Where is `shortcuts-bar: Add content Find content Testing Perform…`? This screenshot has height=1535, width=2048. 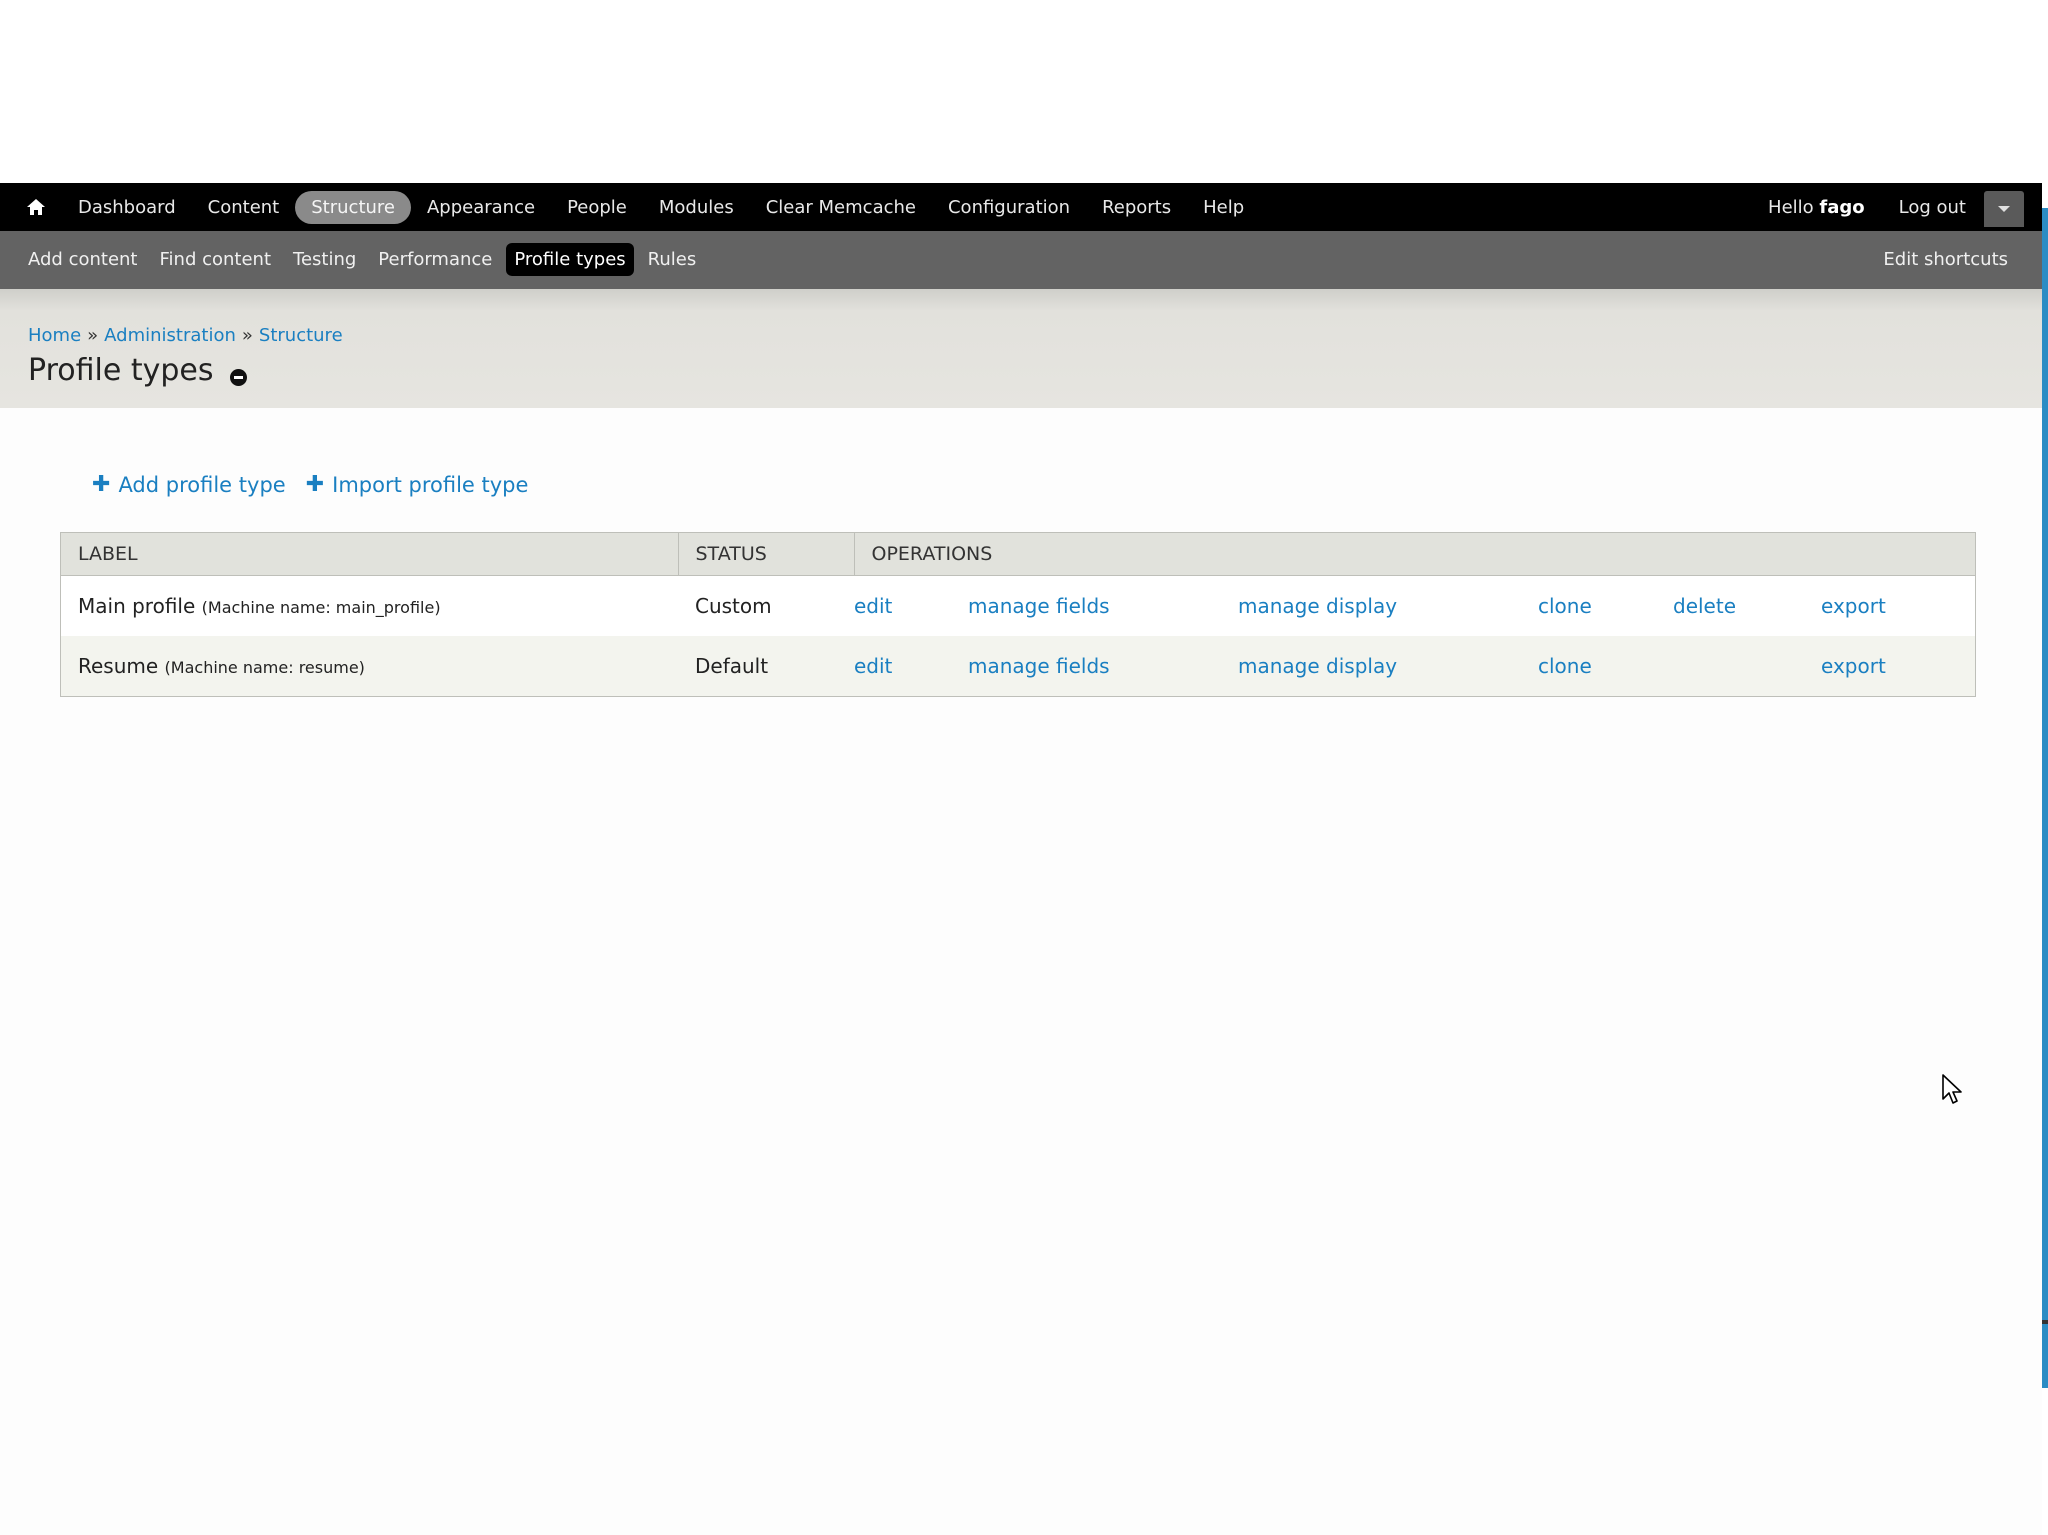 shortcuts-bar: Add content Find content Testing Perform… is located at coordinates (1021, 260).